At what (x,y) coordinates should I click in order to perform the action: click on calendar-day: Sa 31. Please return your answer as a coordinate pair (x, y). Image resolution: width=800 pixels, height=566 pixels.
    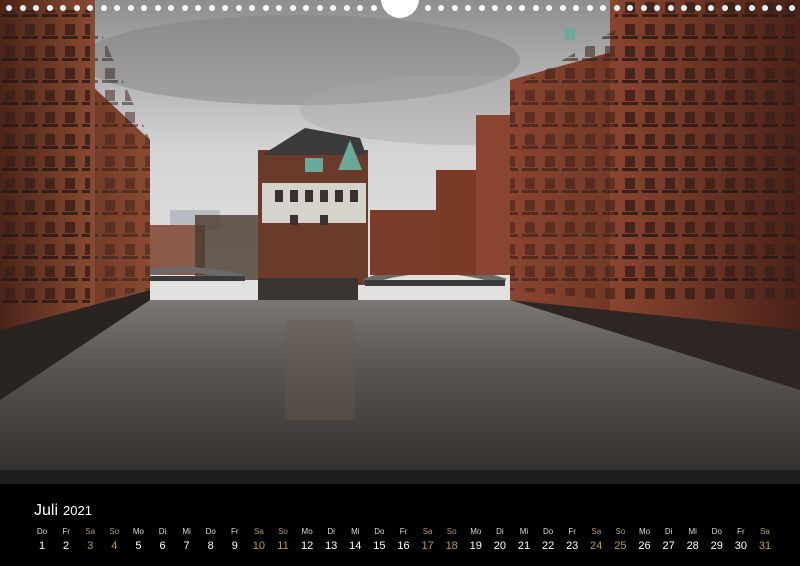
    Looking at the image, I should click on (765, 540).